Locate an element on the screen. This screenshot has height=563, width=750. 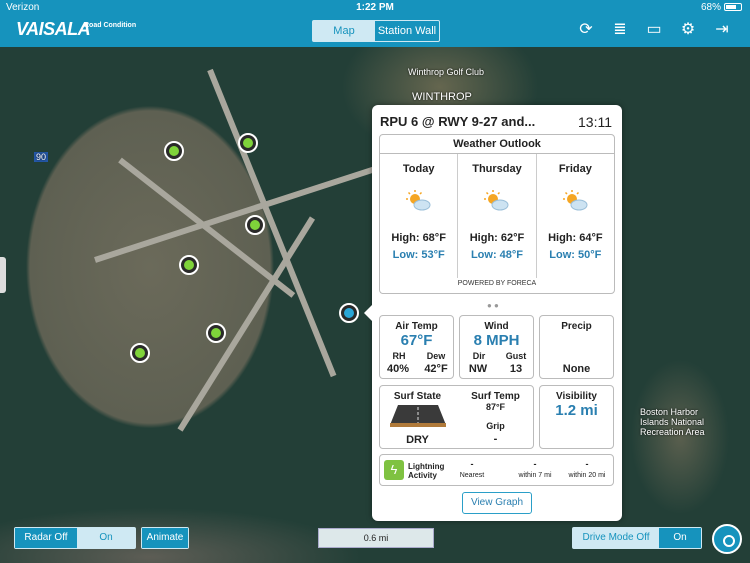
grip-value: - is located at coordinates (495, 439).